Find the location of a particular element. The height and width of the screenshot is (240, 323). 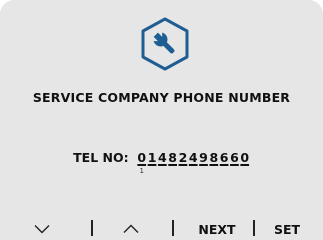

digit: 9 is located at coordinates (203, 157).